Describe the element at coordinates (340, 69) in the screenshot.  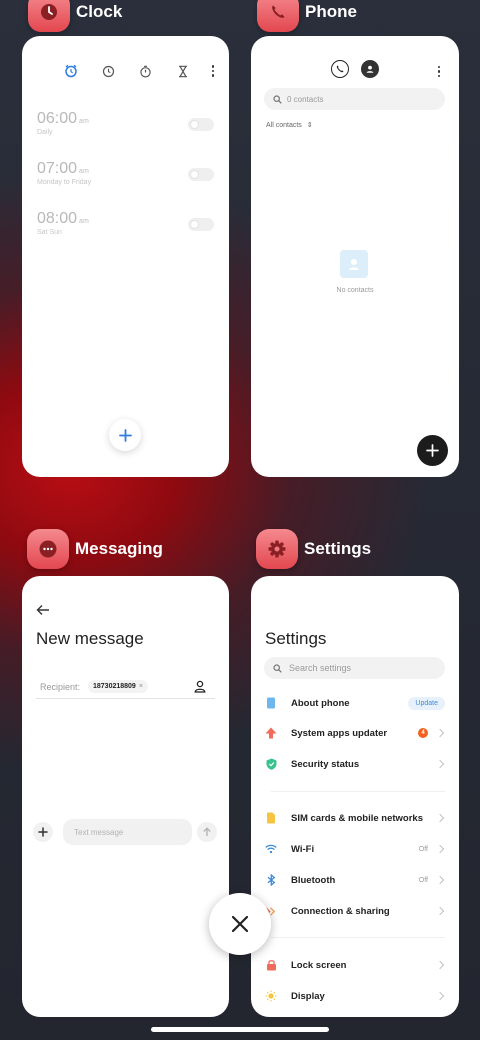
I see `dialer-tab-icon` at that location.